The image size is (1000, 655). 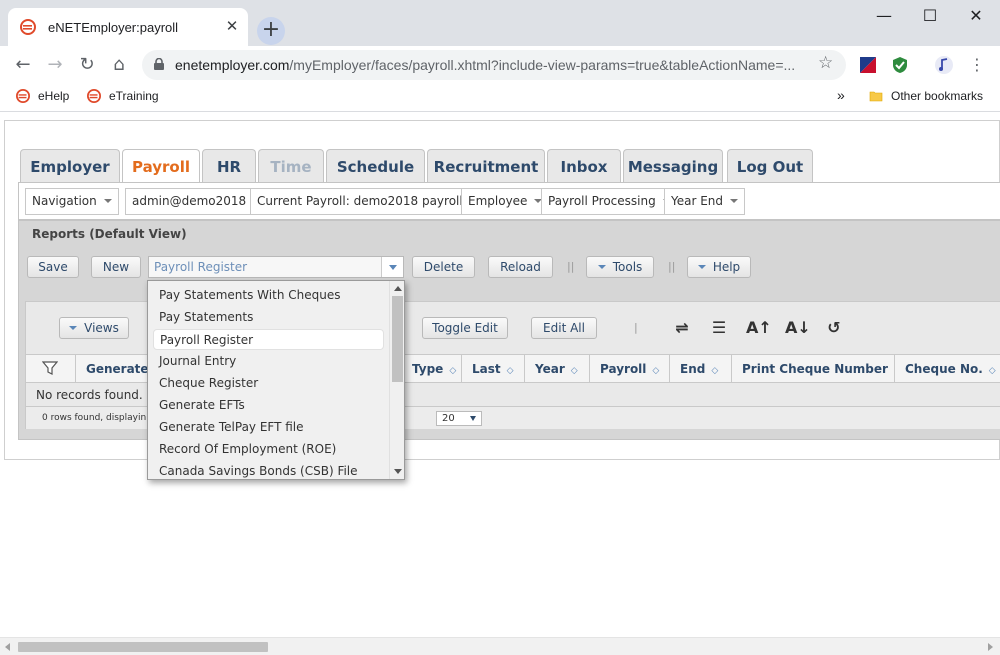 I want to click on other-bookmarks: Other bookmarks, so click(x=926, y=96).